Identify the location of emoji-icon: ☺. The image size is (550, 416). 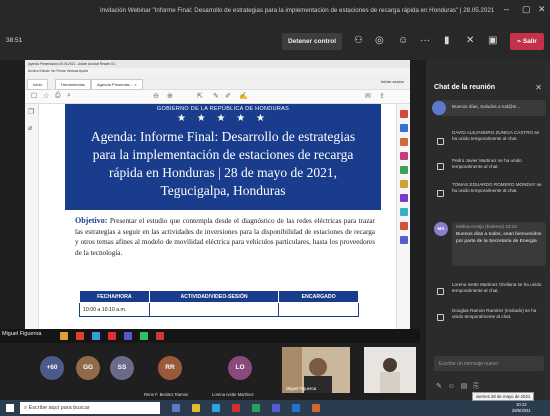
(451, 386).